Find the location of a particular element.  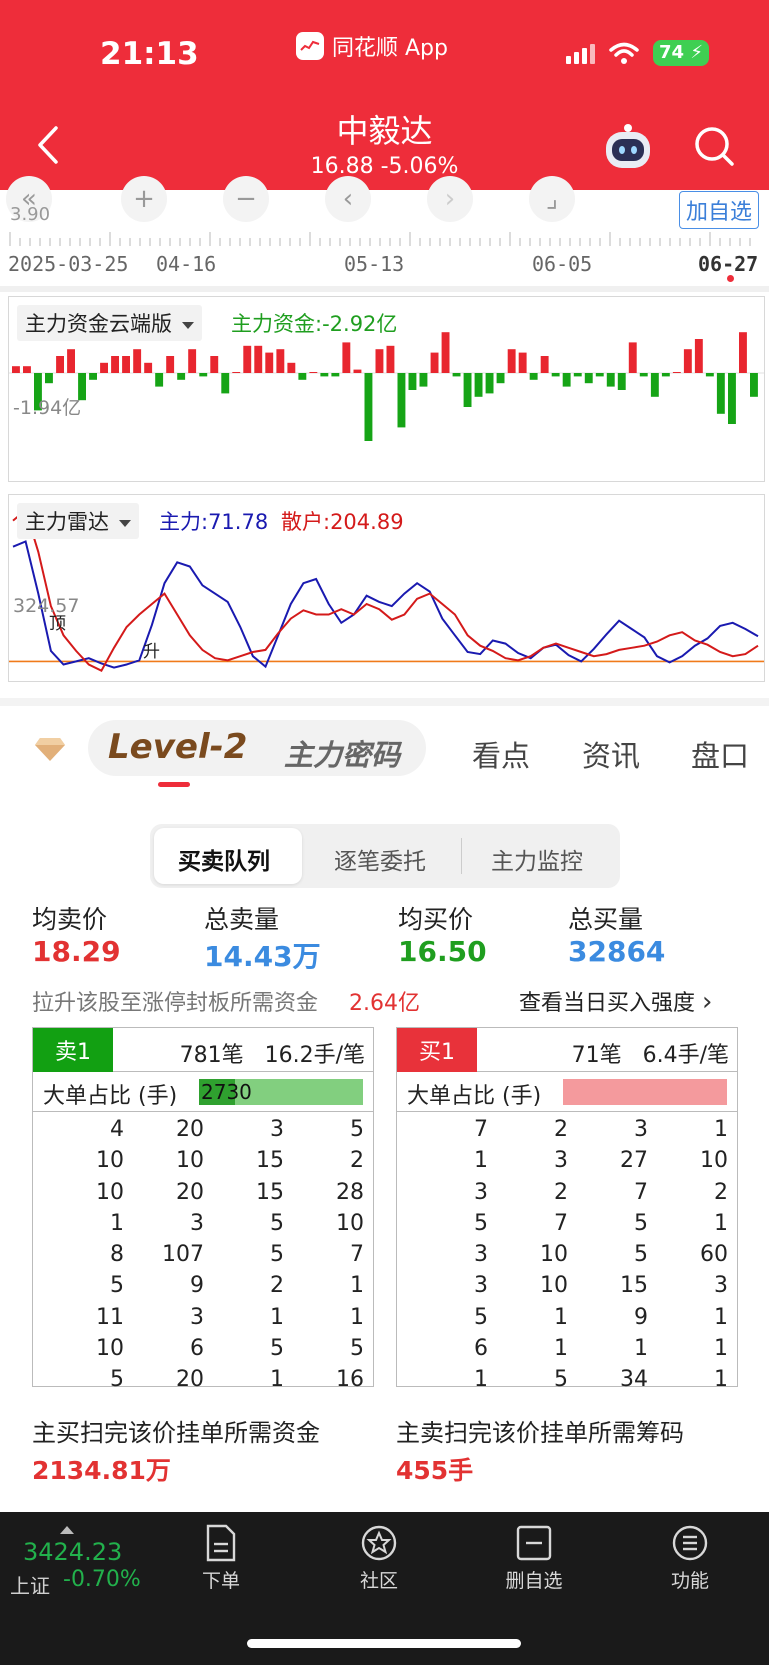

radar-panel: 主力雷达 主力:71.78 散户:204.89 324.57 顶 升 is located at coordinates (386, 588).